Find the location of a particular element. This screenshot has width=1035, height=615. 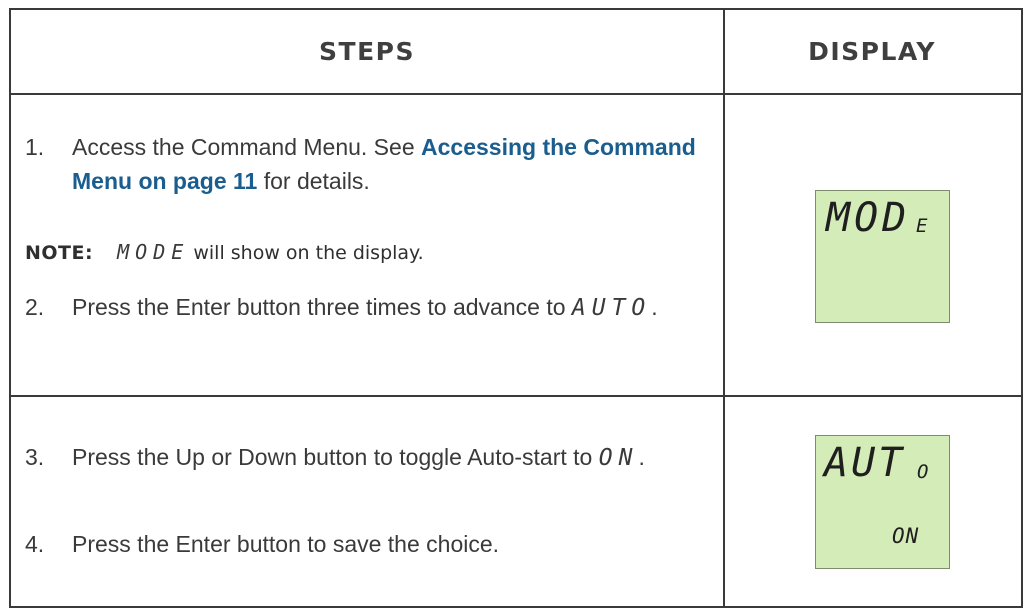

header-display-label: DISPLAY is located at coordinates (872, 51).